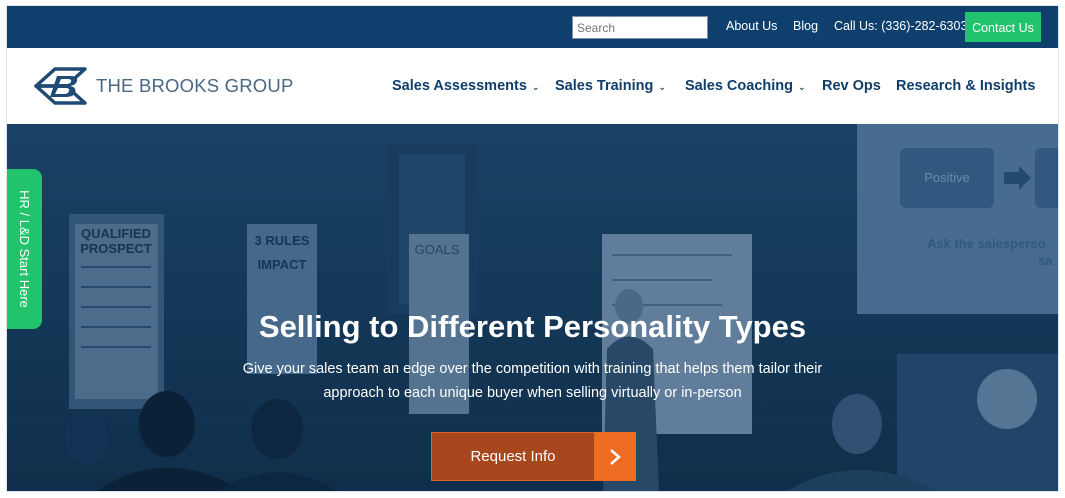 This screenshot has height=498, width=1065. I want to click on chevron-right-icon, so click(615, 456).